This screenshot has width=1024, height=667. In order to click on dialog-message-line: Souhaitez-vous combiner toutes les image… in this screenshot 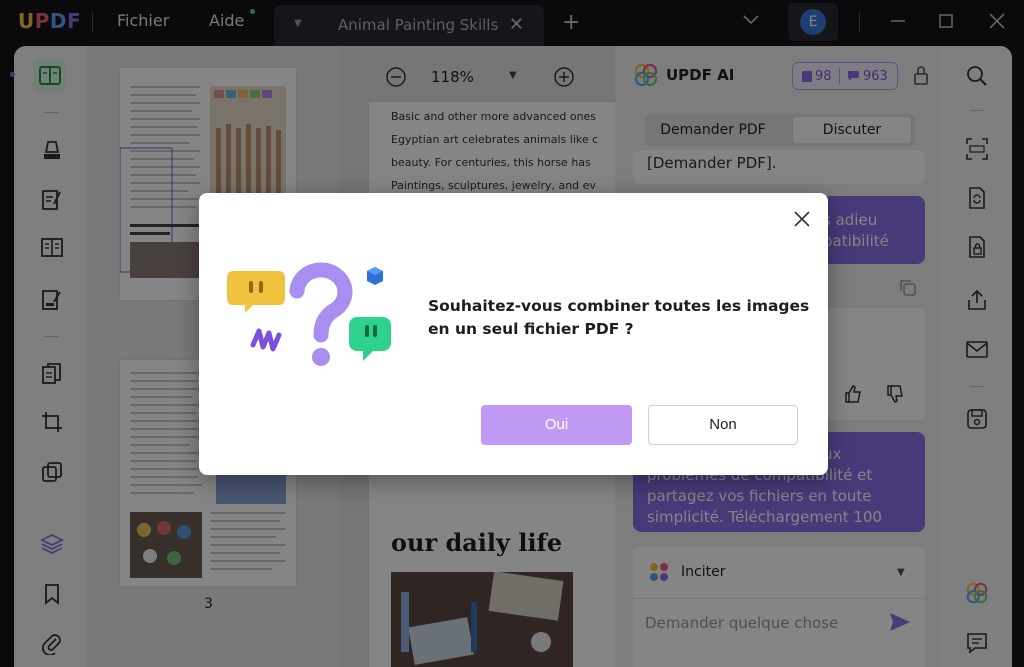, I will do `click(619, 306)`.